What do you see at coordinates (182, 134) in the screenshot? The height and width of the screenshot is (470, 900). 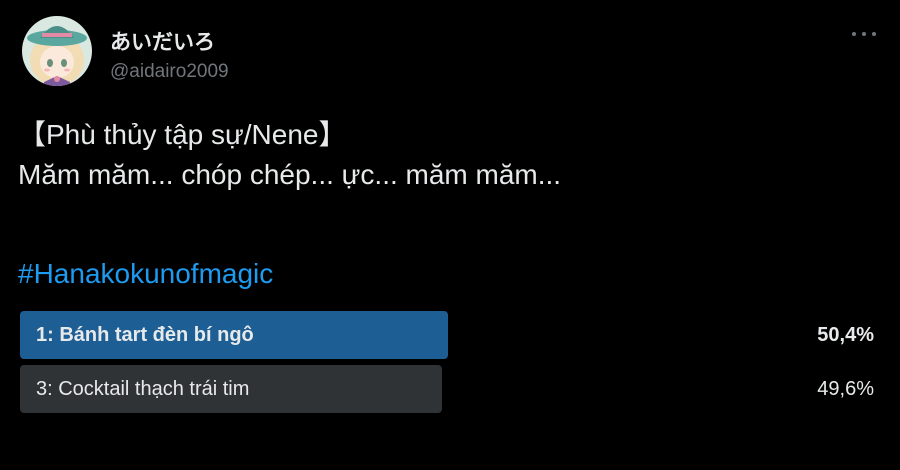 I see `tweet-line: 【Phù thủy tập sự/Nene】` at bounding box center [182, 134].